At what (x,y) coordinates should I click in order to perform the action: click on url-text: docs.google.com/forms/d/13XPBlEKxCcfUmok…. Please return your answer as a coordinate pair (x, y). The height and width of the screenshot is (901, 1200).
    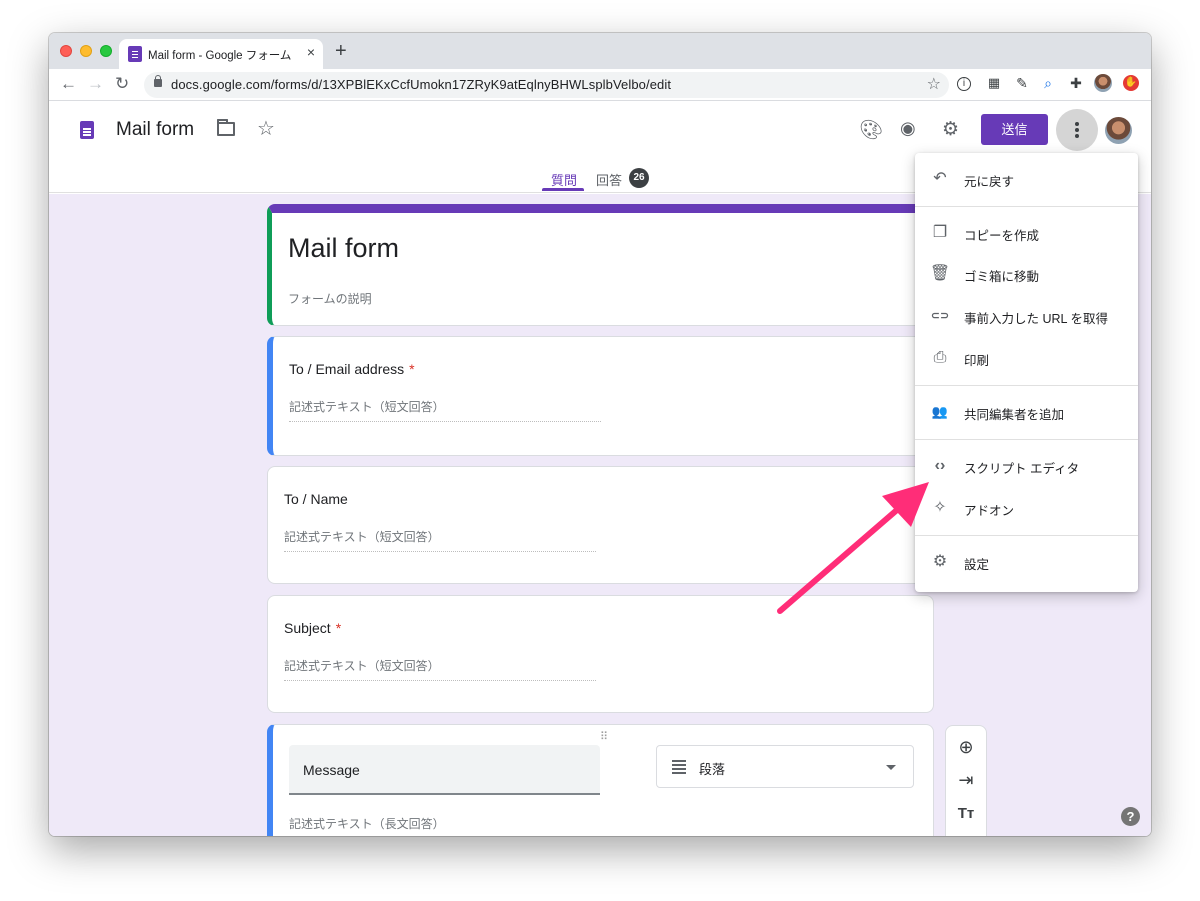
    Looking at the image, I should click on (421, 84).